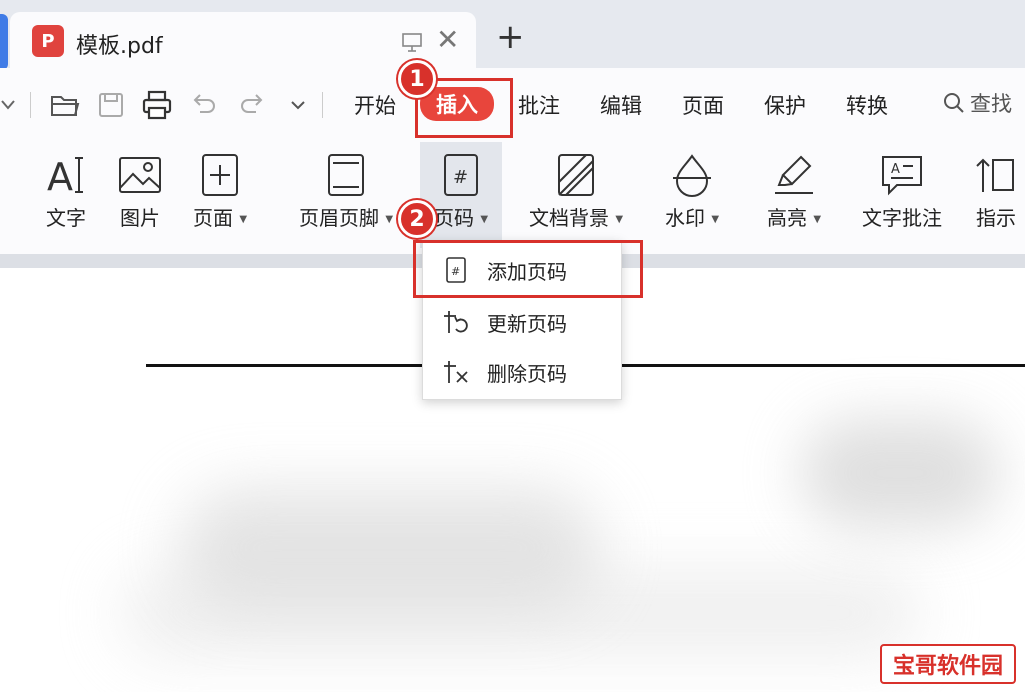 Image resolution: width=1025 pixels, height=692 pixels. I want to click on background-icon, so click(576, 175).